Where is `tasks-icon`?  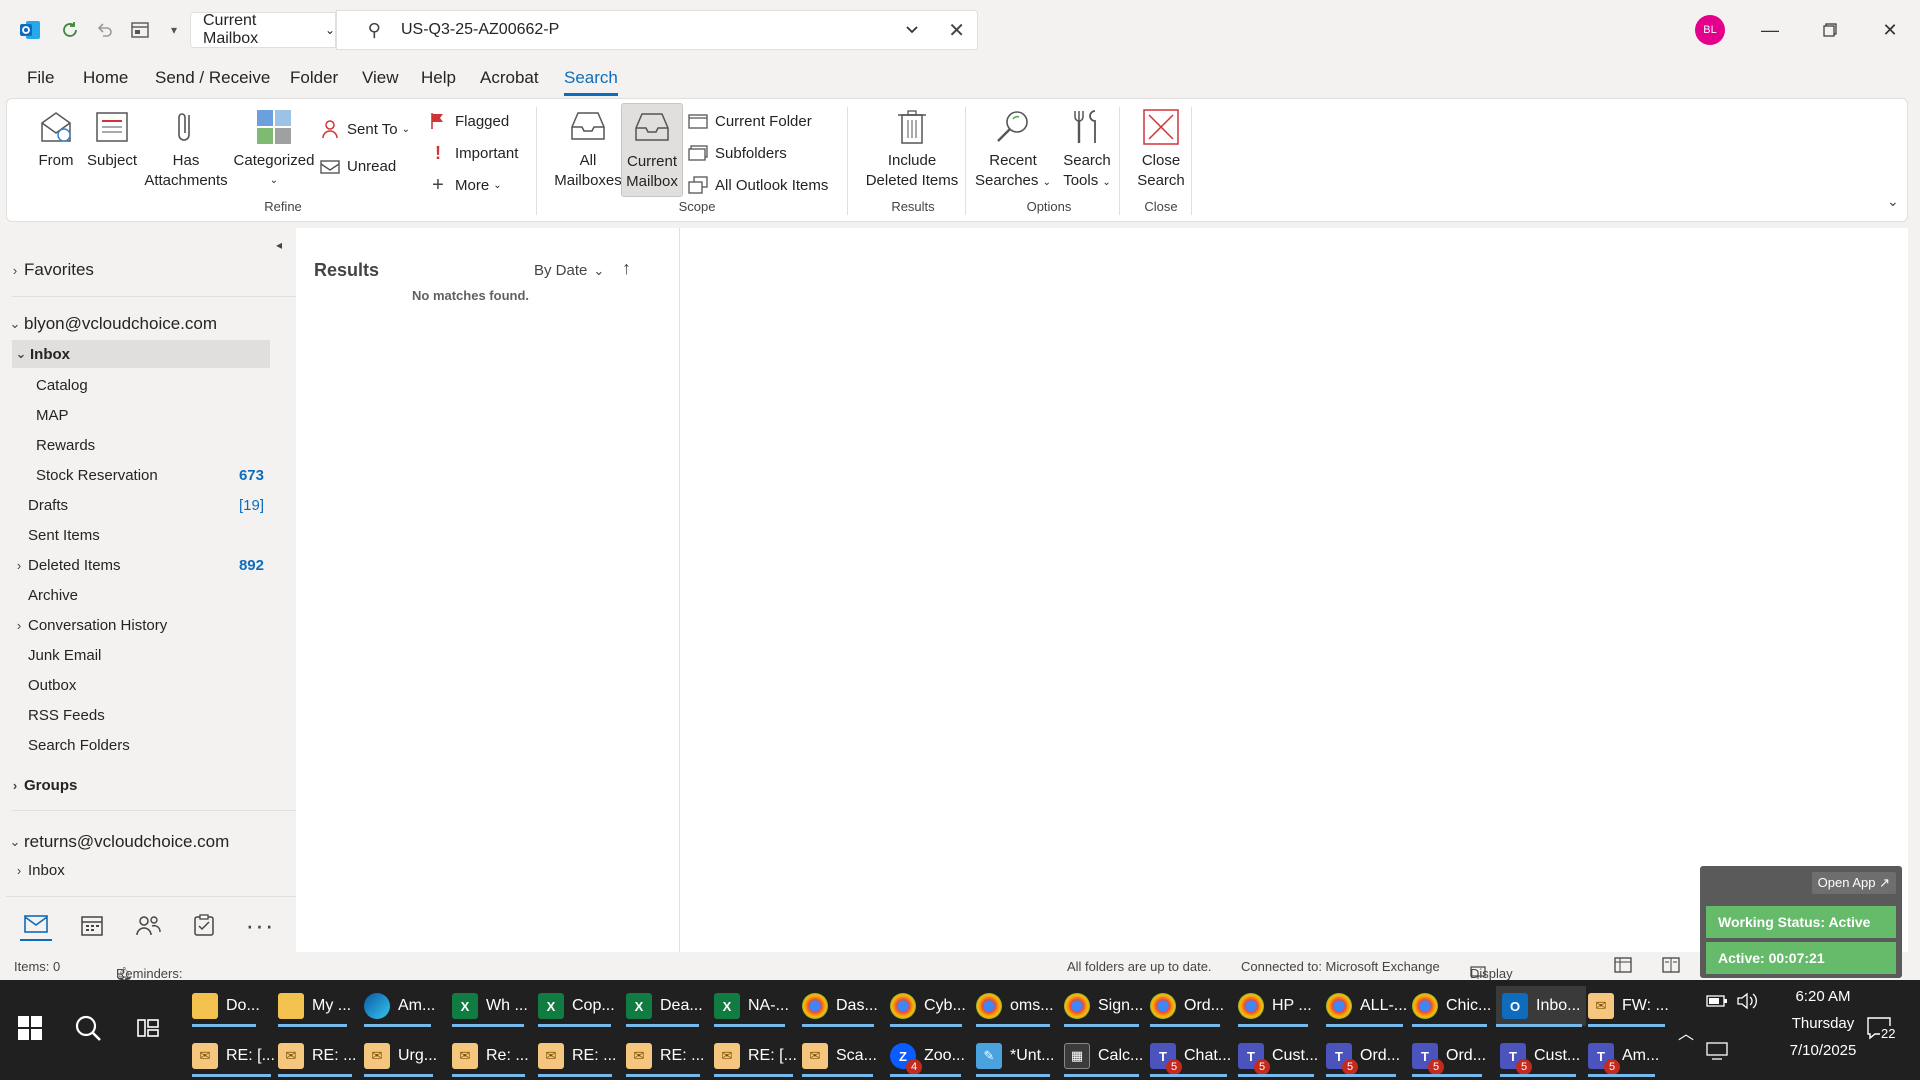
tasks-icon is located at coordinates (204, 925).